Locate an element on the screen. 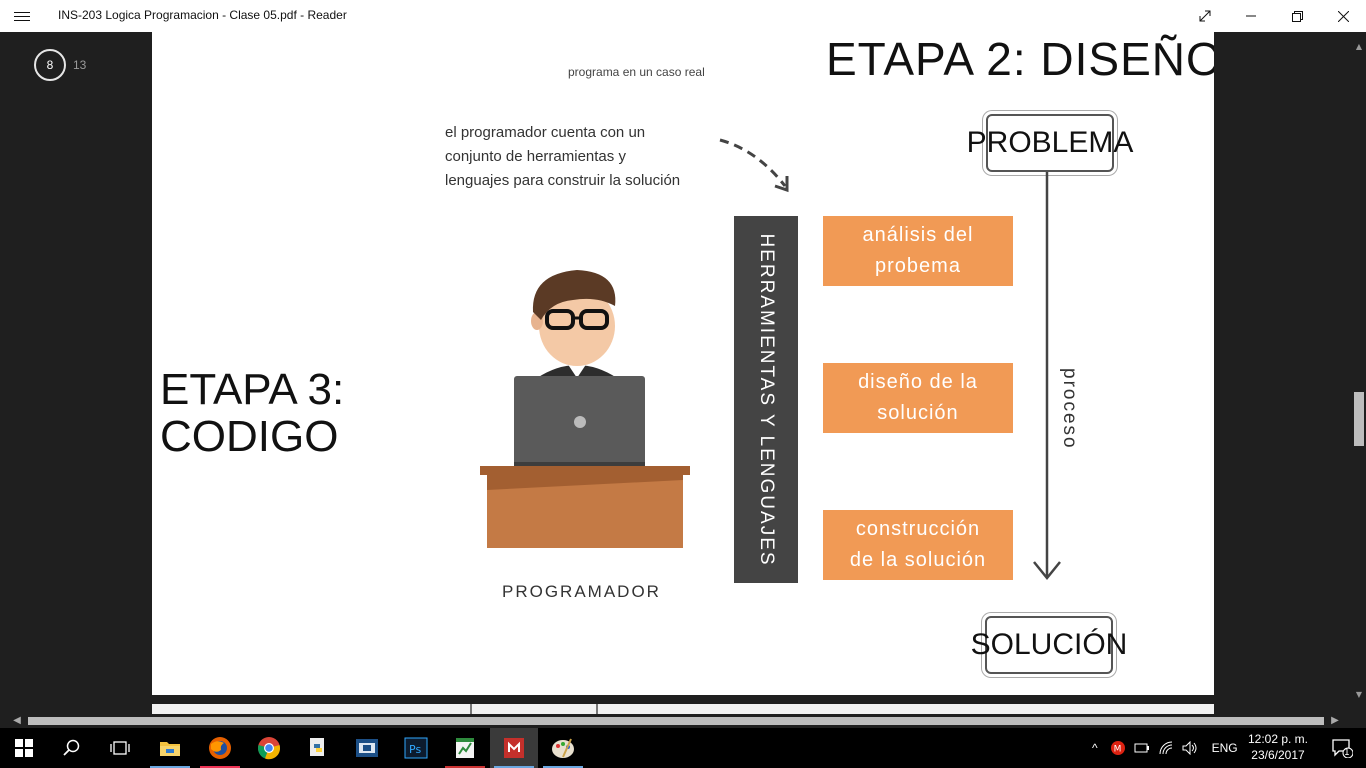 The image size is (1366, 768). photoshop-icon: Ps is located at coordinates (416, 748).